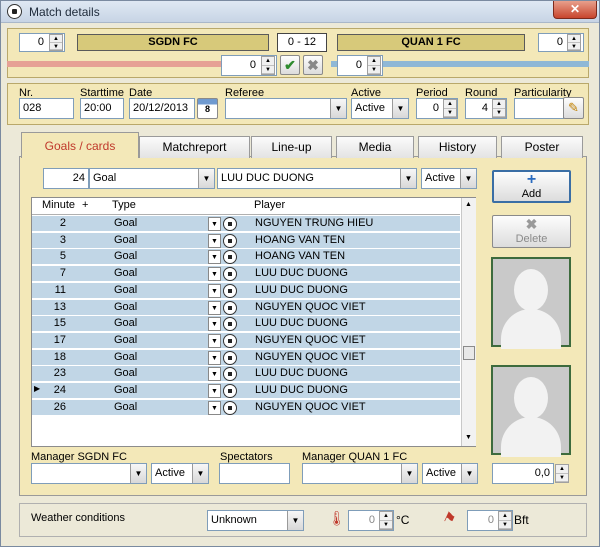 This screenshot has height=547, width=600. I want to click on active-select: Active ▼, so click(380, 108).